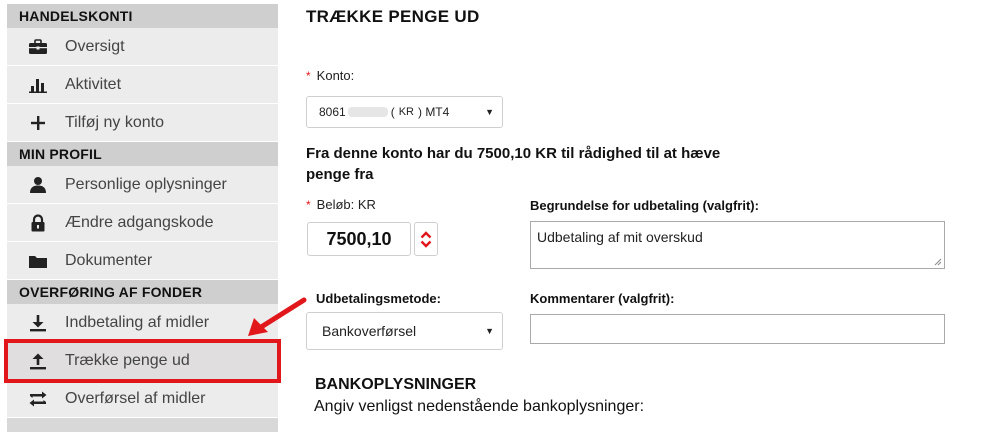 This screenshot has height=432, width=982. What do you see at coordinates (737, 329) in the screenshot?
I see `comments-input` at bounding box center [737, 329].